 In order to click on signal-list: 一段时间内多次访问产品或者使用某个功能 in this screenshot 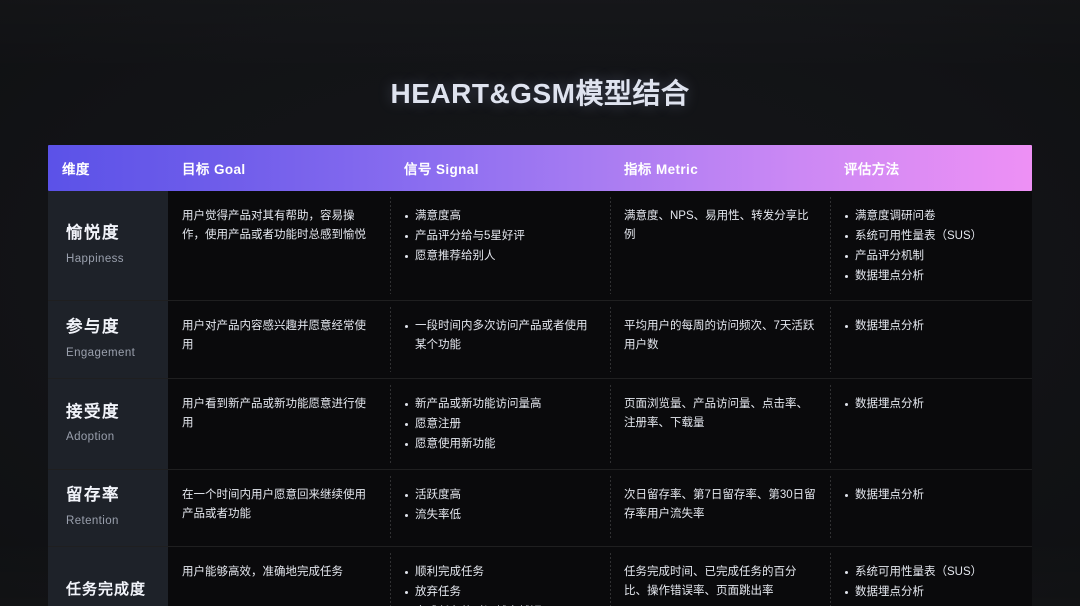, I will do `click(500, 336)`.